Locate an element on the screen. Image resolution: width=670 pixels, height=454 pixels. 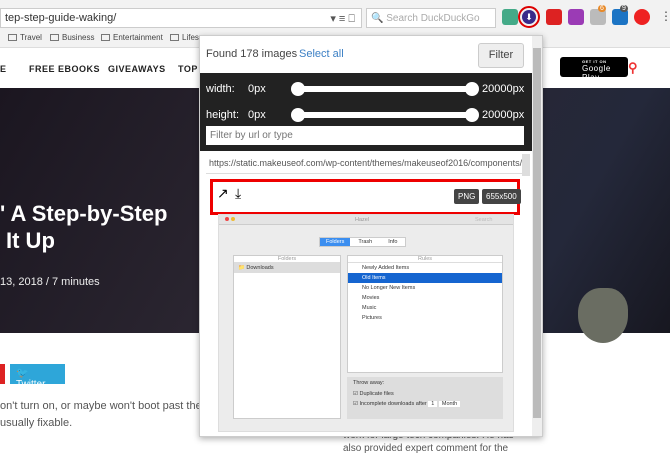
extension-record-icon is located at coordinates (642, 17).